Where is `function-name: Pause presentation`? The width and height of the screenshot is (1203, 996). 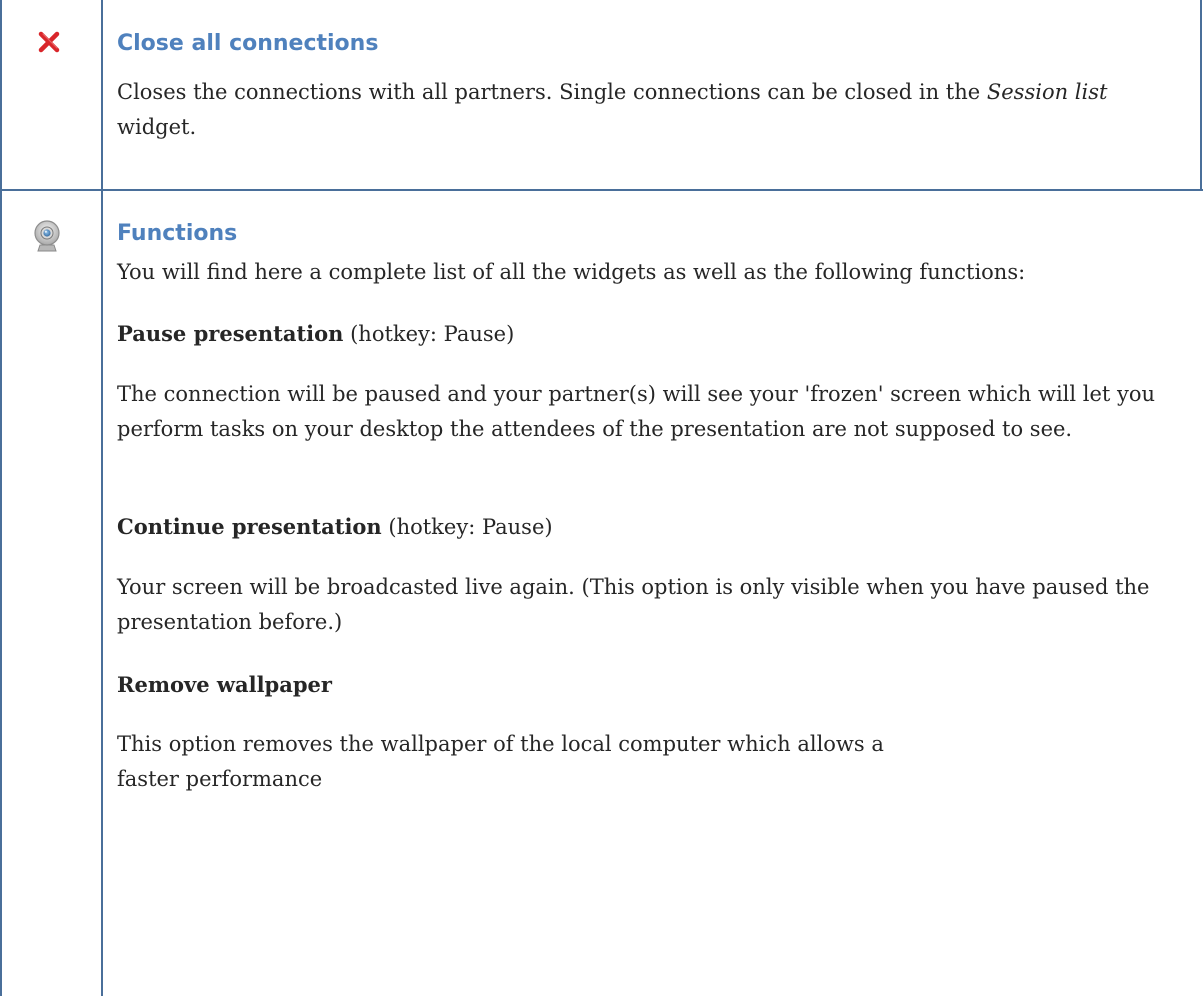 function-name: Pause presentation is located at coordinates (230, 333).